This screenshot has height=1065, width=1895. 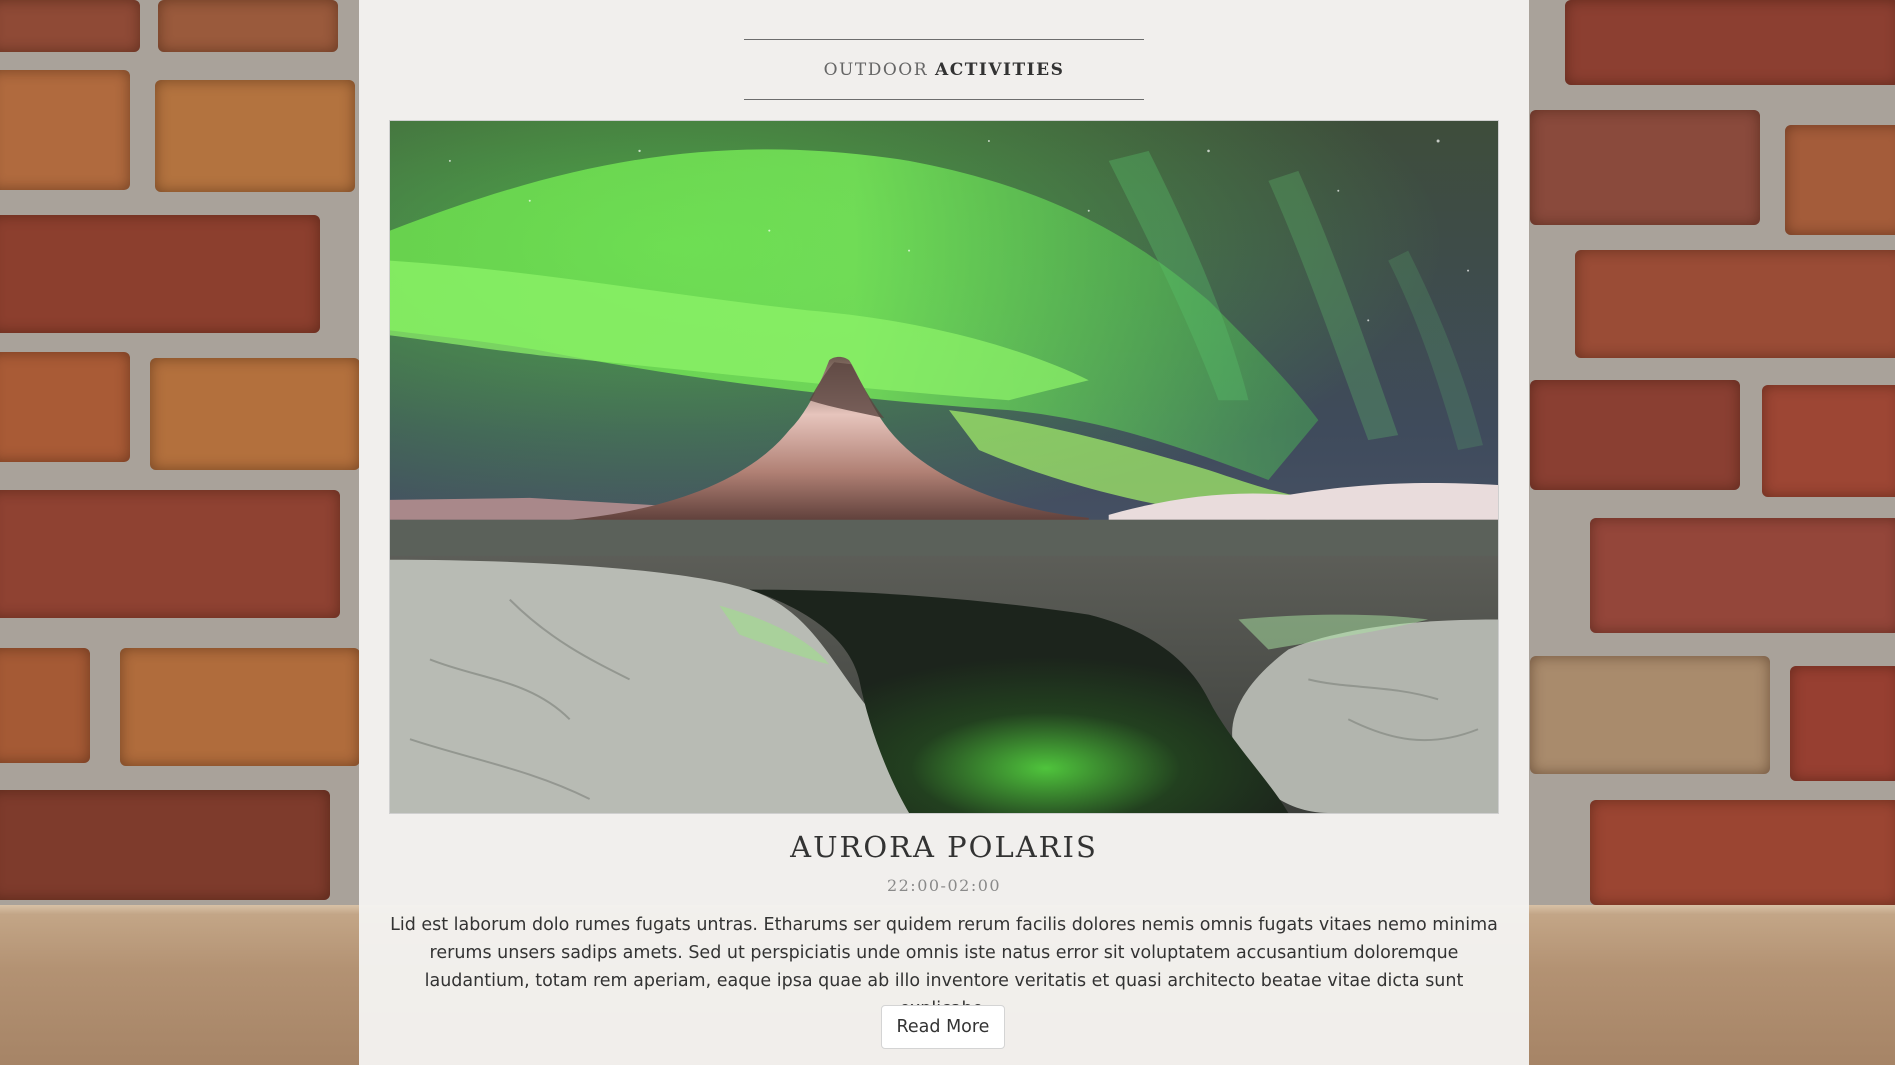 I want to click on event-title: AURORA POLARIS, so click(x=944, y=847).